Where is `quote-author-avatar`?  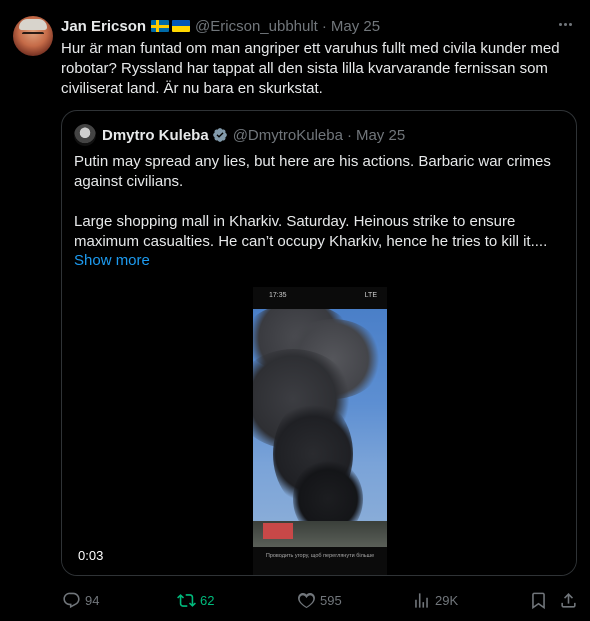
quote-author-avatar is located at coordinates (85, 135).